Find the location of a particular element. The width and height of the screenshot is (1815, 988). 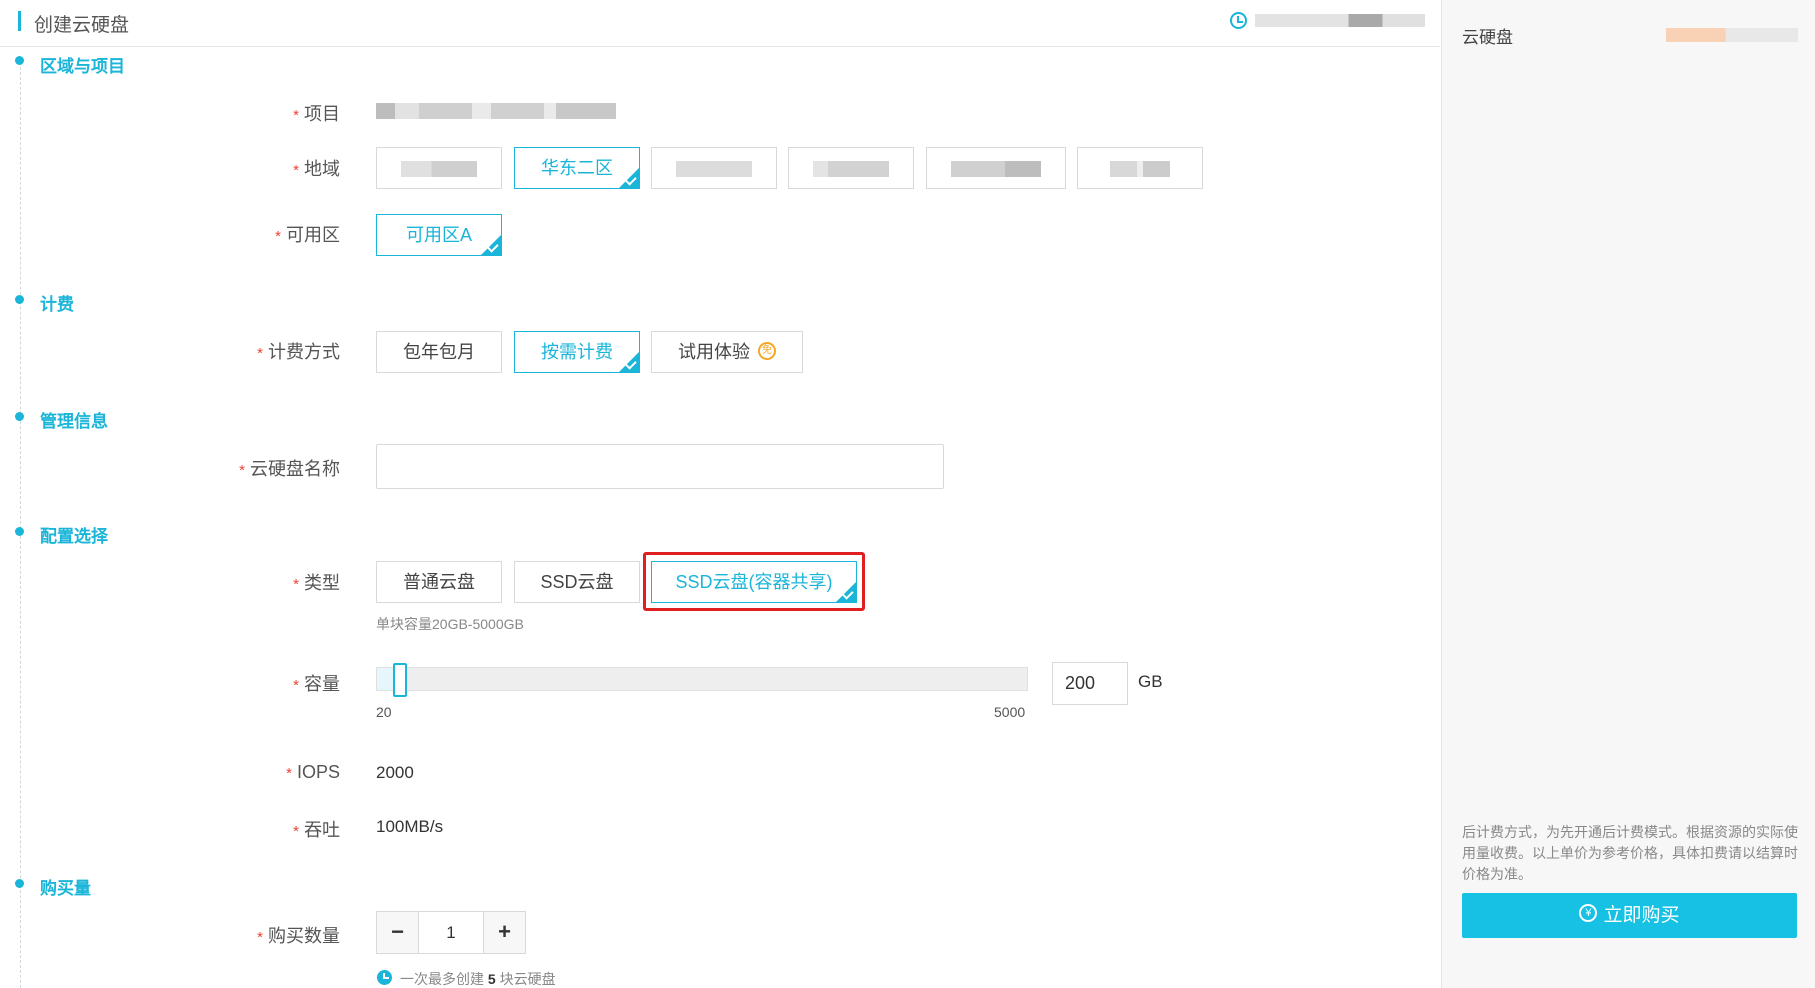

billing-option-trial: 试用体验免 is located at coordinates (727, 352).